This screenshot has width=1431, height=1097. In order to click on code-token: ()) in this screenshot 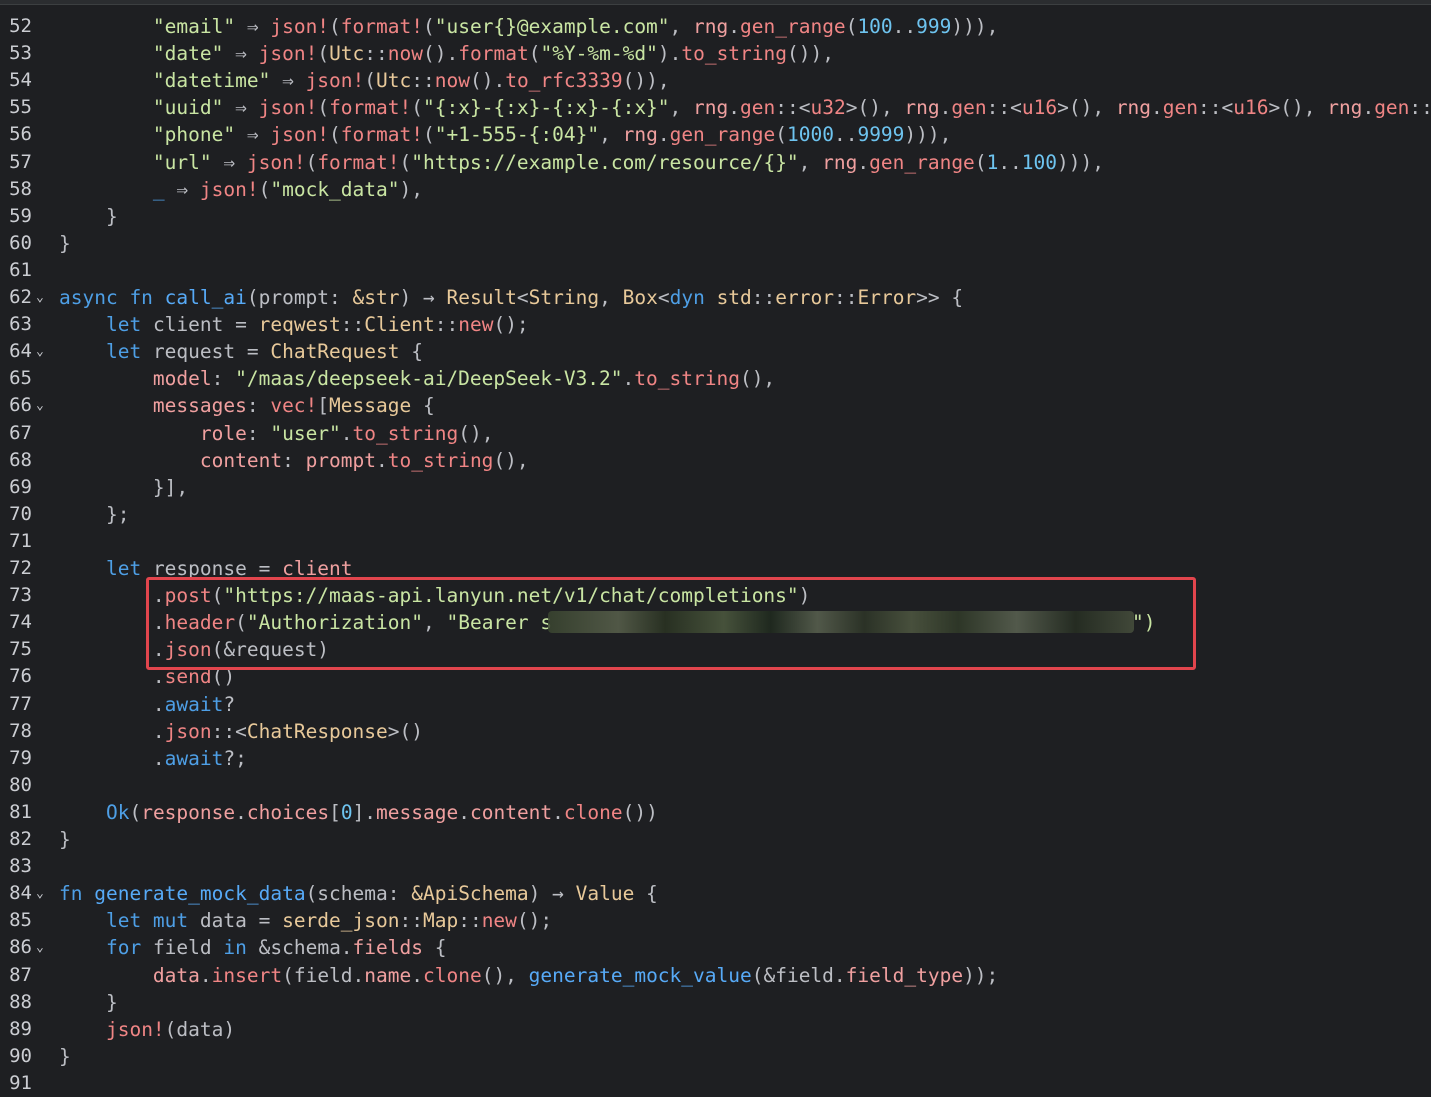, I will do `click(640, 812)`.